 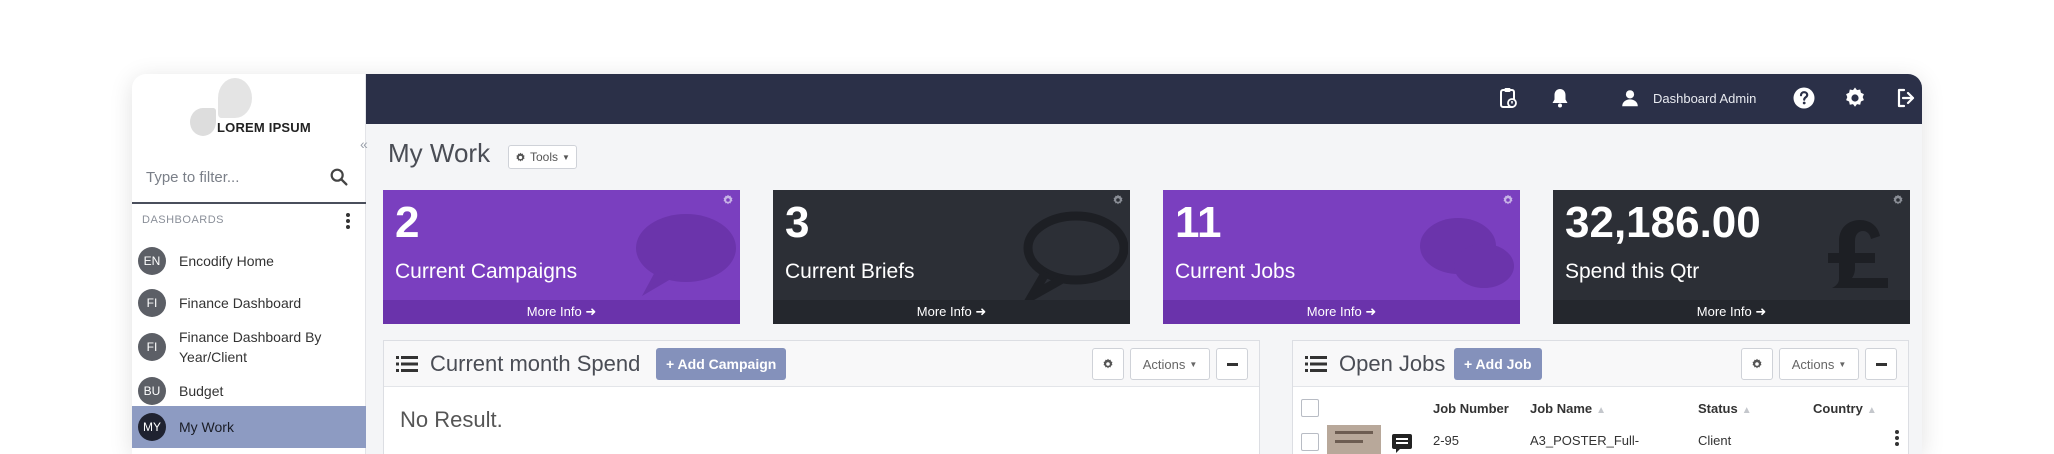 What do you see at coordinates (535, 363) in the screenshot?
I see `panel-title: Current month Spend` at bounding box center [535, 363].